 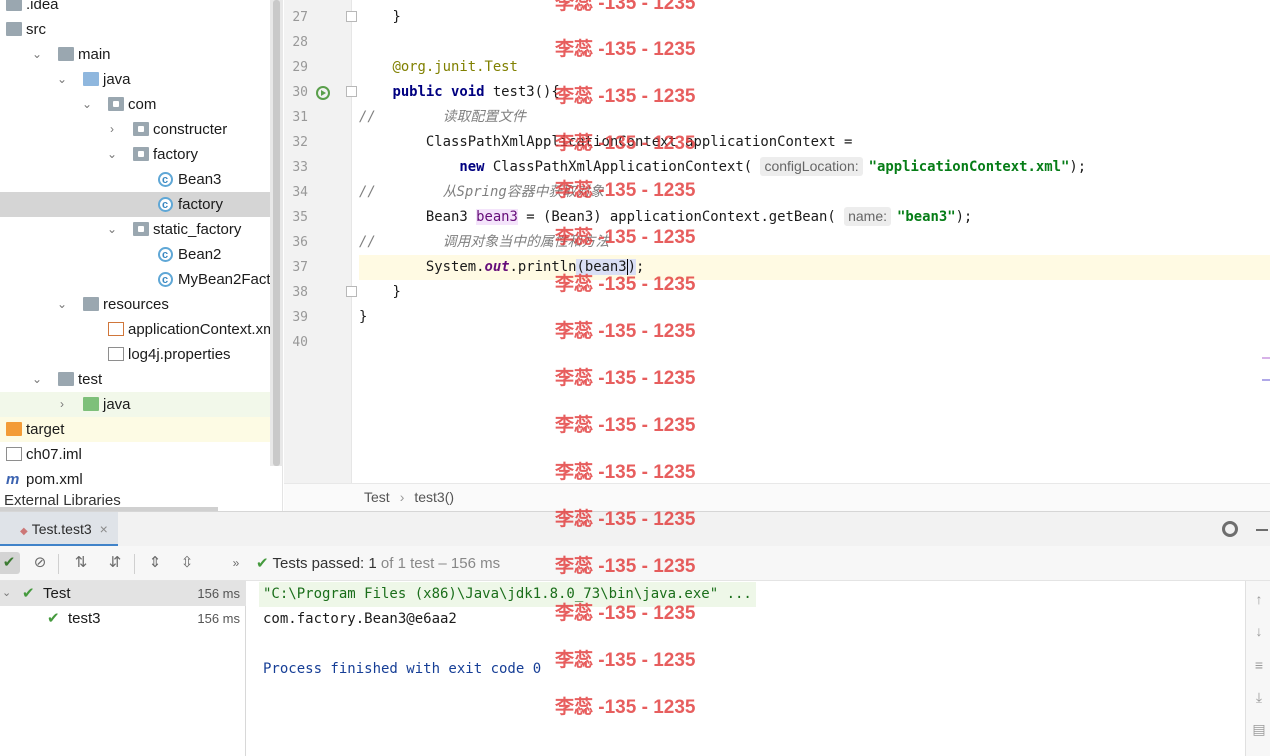 What do you see at coordinates (104, 529) in the screenshot?
I see `close-tab-icon: ×` at bounding box center [104, 529].